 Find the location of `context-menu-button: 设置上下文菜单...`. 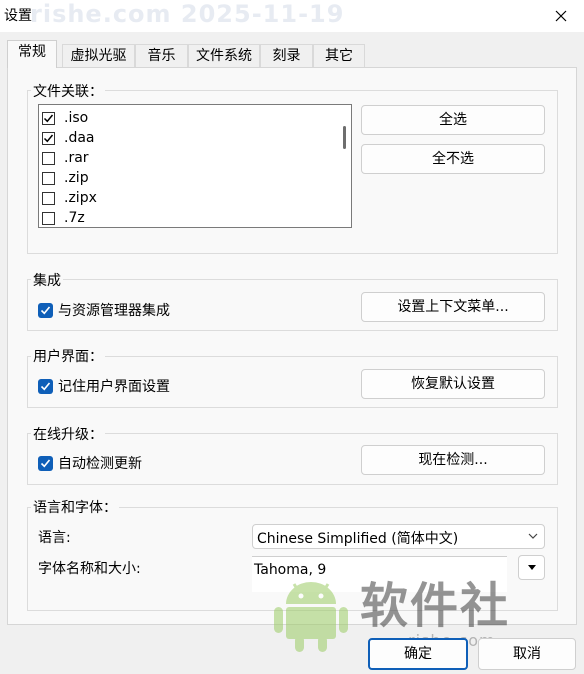

context-menu-button: 设置上下文菜单... is located at coordinates (453, 307).